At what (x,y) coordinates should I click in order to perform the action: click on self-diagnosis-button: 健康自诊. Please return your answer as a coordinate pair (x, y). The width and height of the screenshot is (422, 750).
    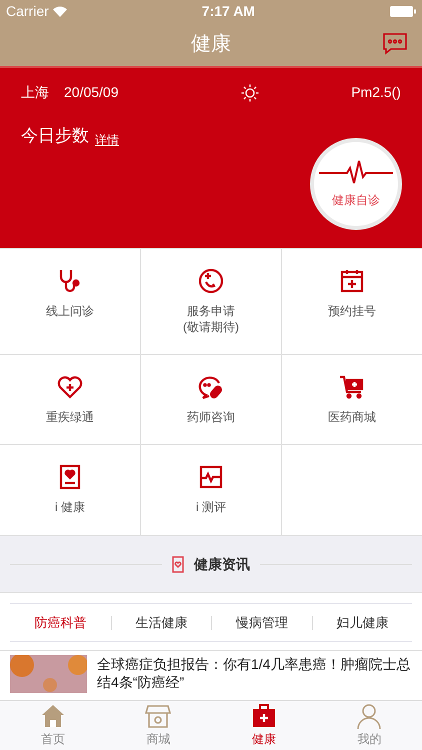
    Looking at the image, I should click on (356, 184).